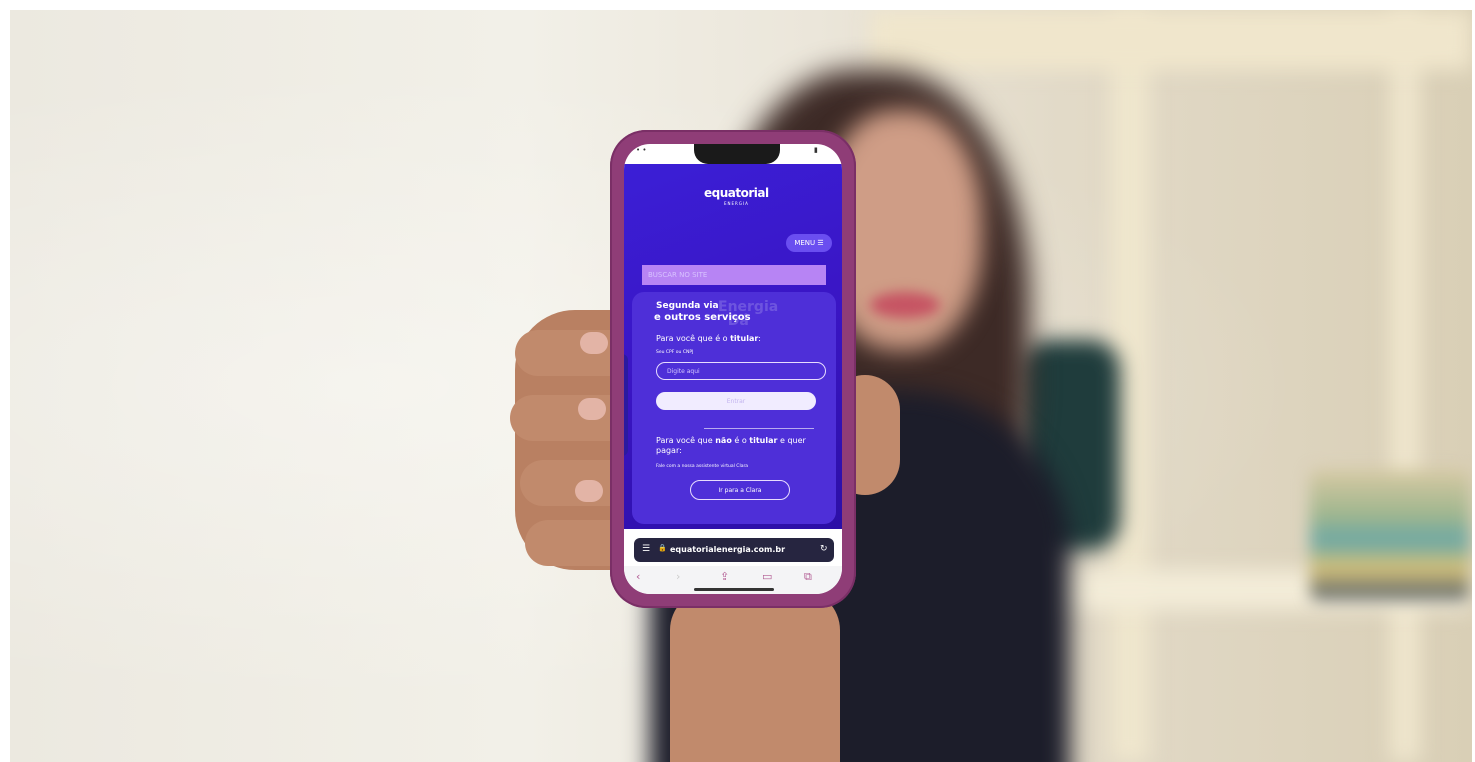 The image size is (1475, 762). I want to click on brand-logo-sub: ENERGIA, so click(736, 203).